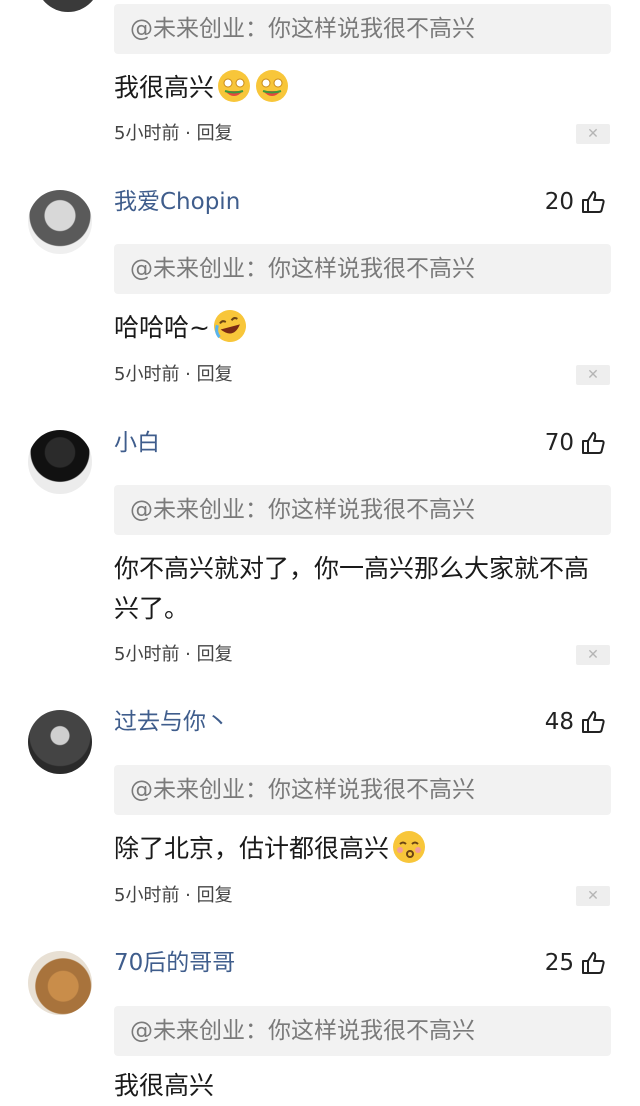  Describe the element at coordinates (137, 443) in the screenshot. I see `username: 小白` at that location.